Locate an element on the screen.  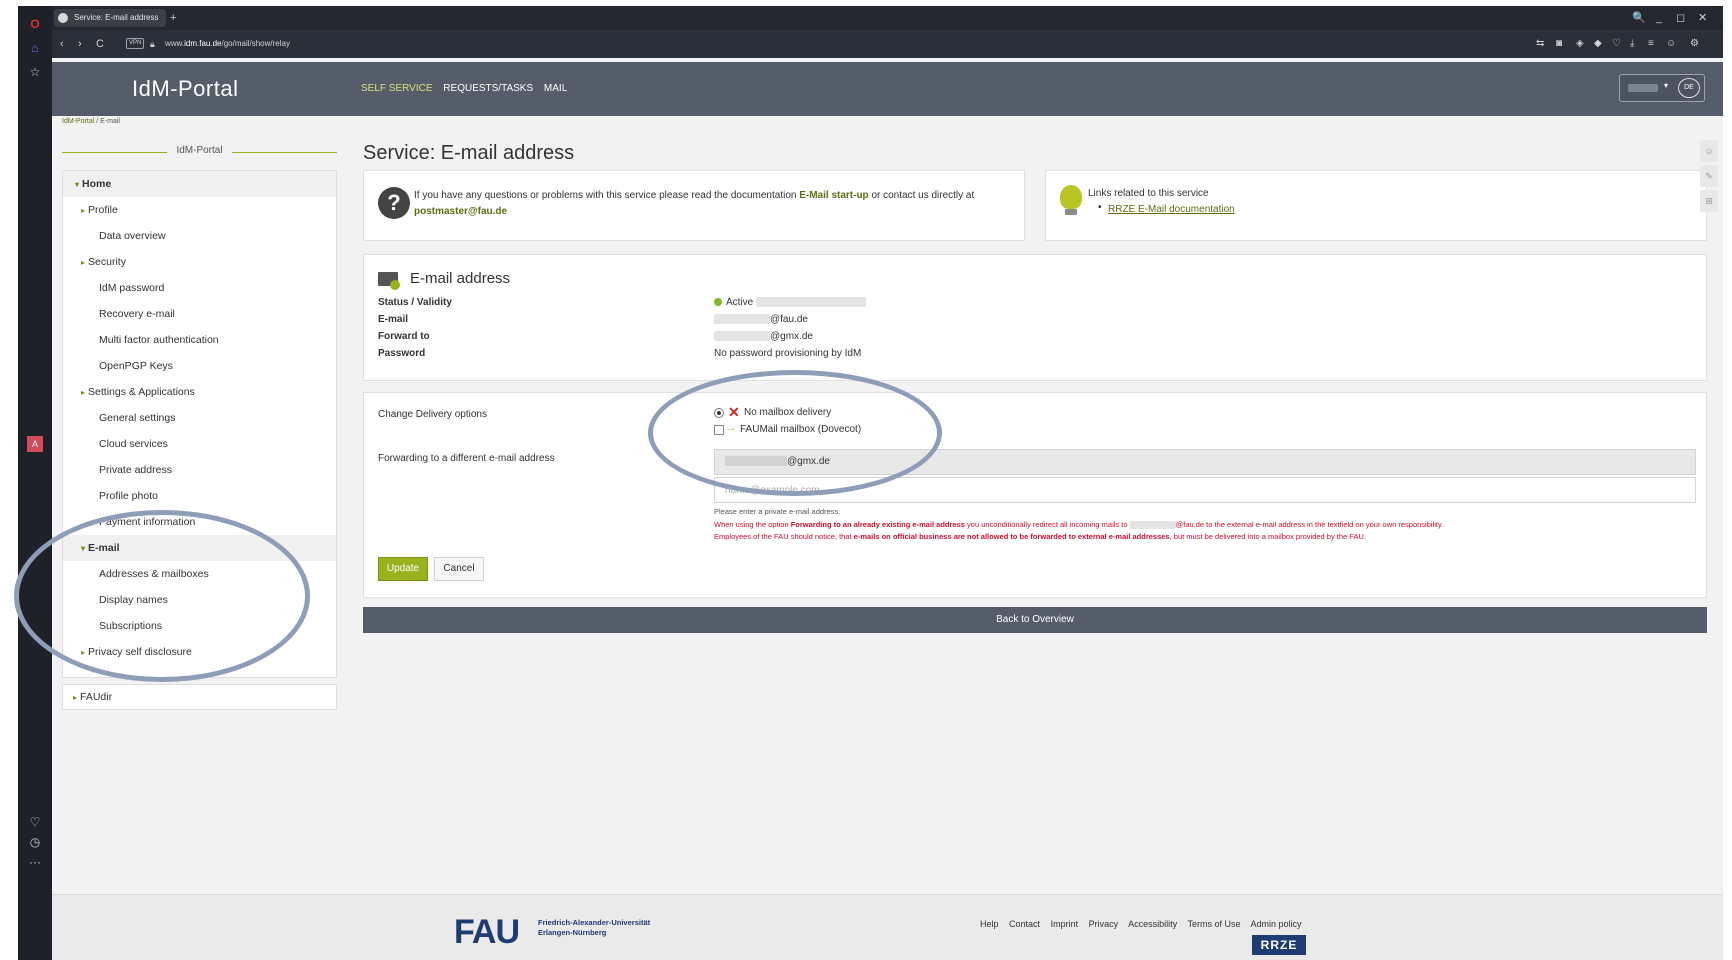
history-icon: ◷ is located at coordinates (35, 842).